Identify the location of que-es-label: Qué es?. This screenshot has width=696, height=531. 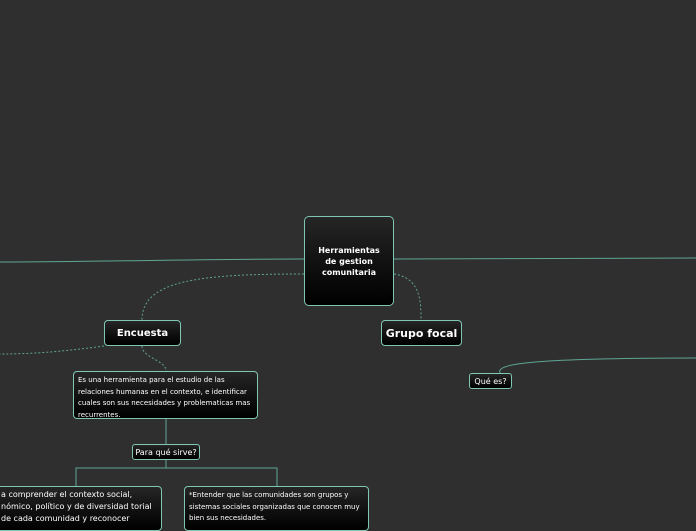
(490, 381).